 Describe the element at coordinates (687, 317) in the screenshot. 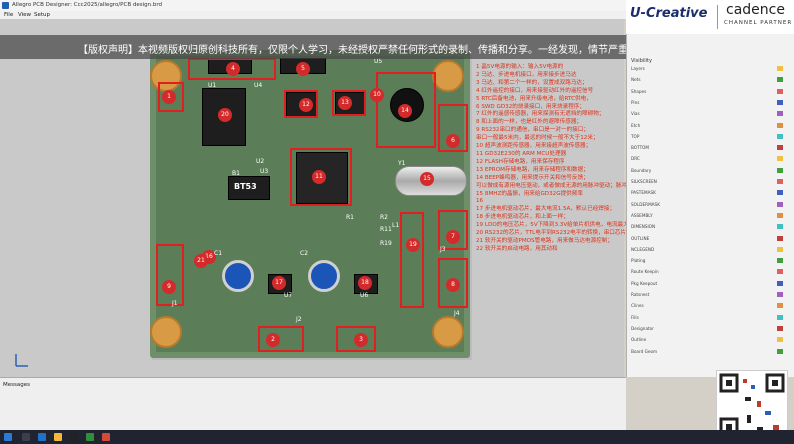

I see `layer-row: Fills` at that location.